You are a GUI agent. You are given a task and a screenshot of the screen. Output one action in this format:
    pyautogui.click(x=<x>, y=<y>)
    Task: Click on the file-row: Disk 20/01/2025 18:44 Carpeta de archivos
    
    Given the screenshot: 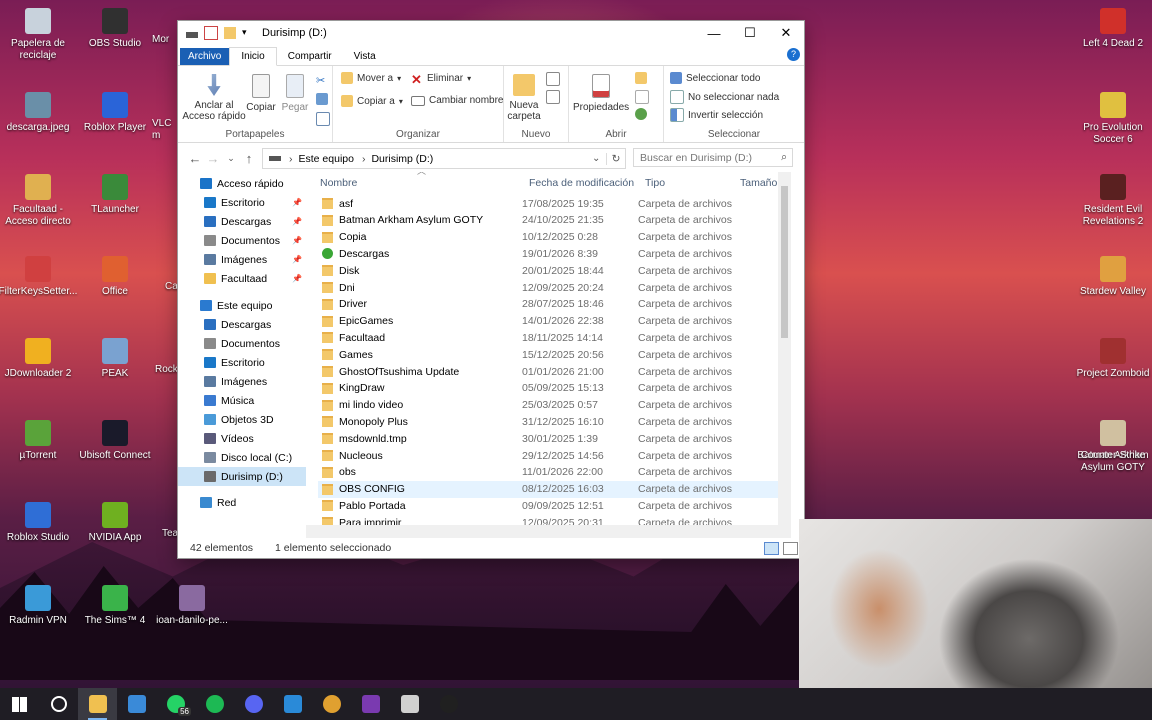 What is the action you would take?
    pyautogui.click(x=551, y=270)
    